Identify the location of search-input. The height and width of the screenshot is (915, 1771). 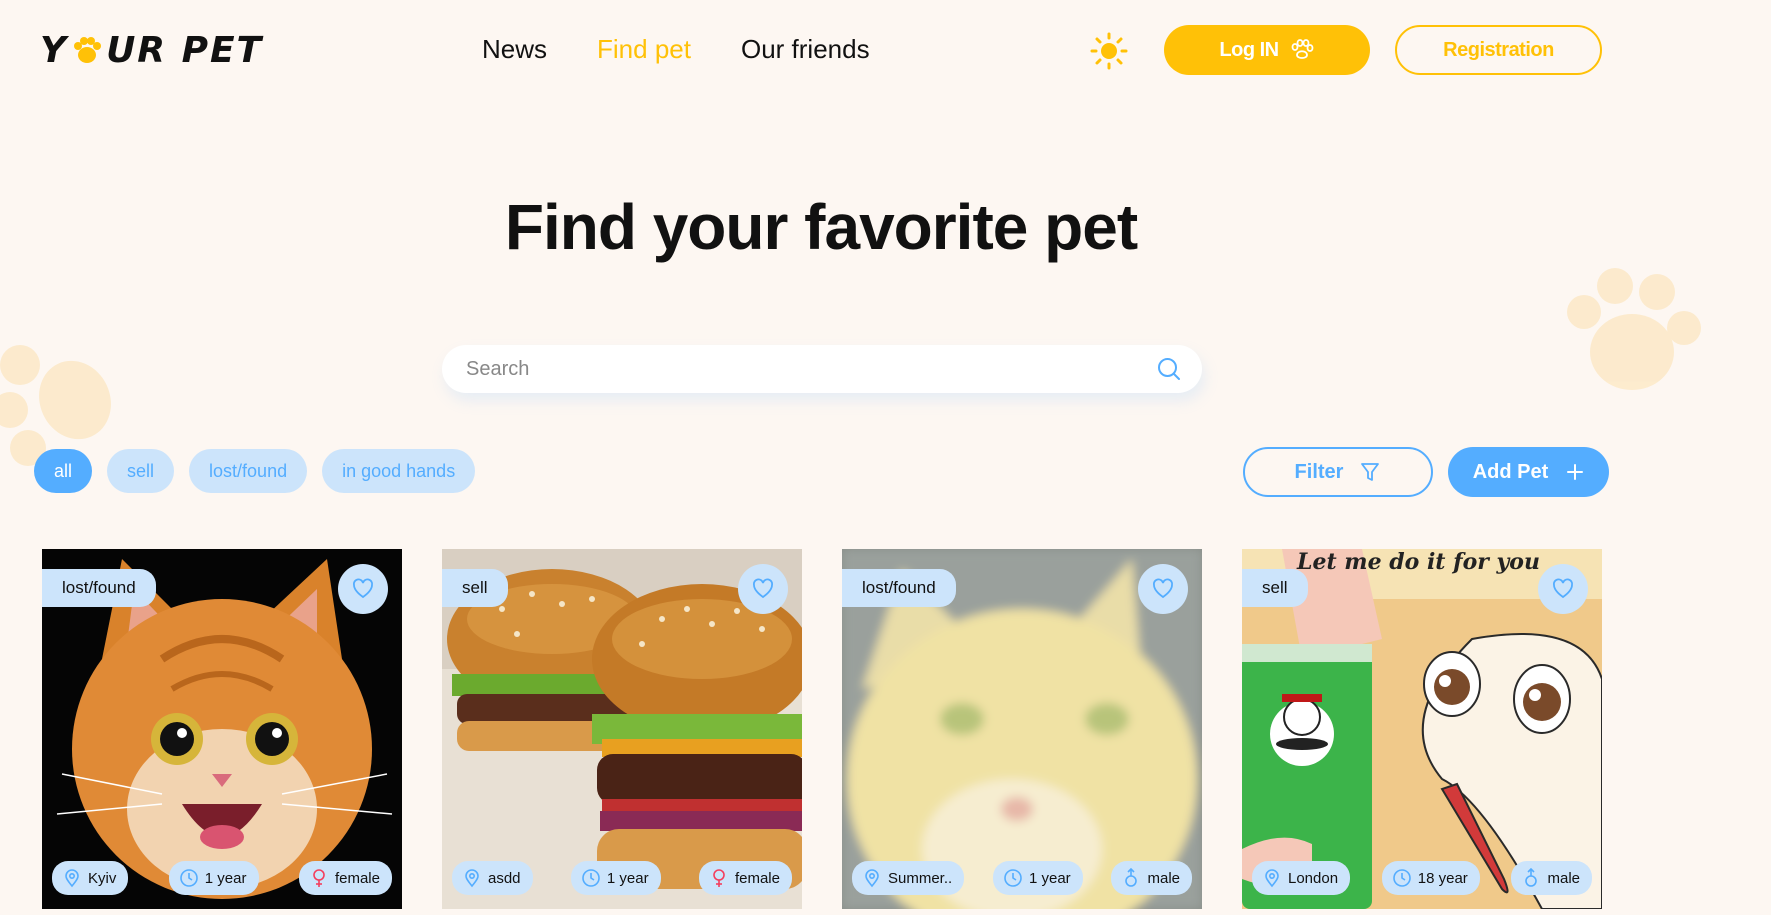
(811, 369).